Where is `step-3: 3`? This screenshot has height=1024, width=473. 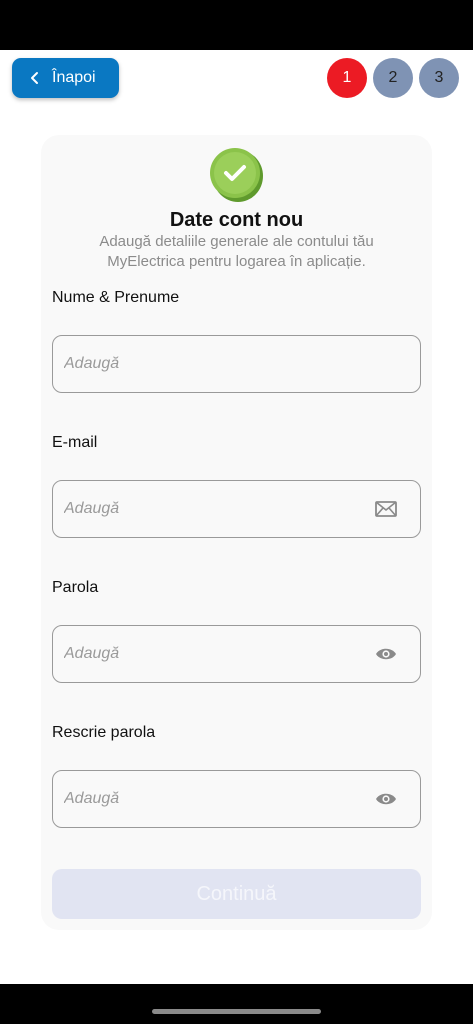 step-3: 3 is located at coordinates (439, 78).